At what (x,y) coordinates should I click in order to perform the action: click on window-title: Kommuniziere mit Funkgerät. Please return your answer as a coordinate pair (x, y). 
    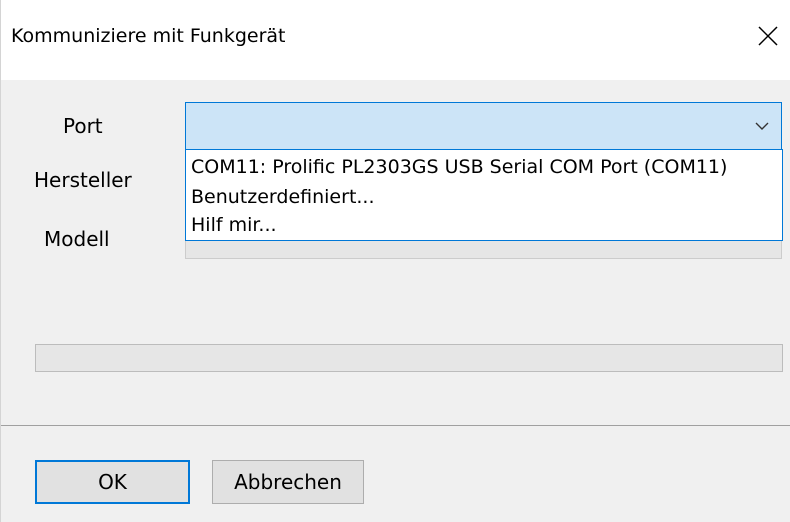
    Looking at the image, I should click on (148, 36).